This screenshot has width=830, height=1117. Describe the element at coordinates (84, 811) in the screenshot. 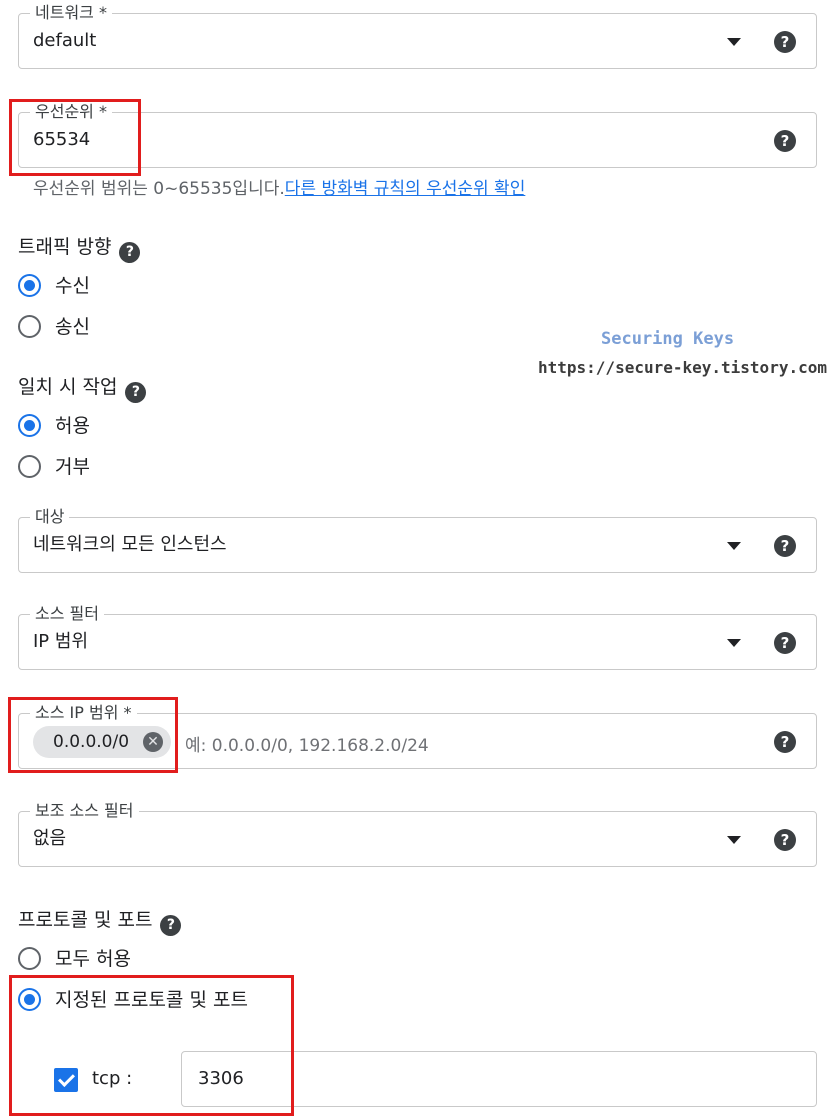

I see `secondary-source-filter-label: 보조 소스 필터` at that location.